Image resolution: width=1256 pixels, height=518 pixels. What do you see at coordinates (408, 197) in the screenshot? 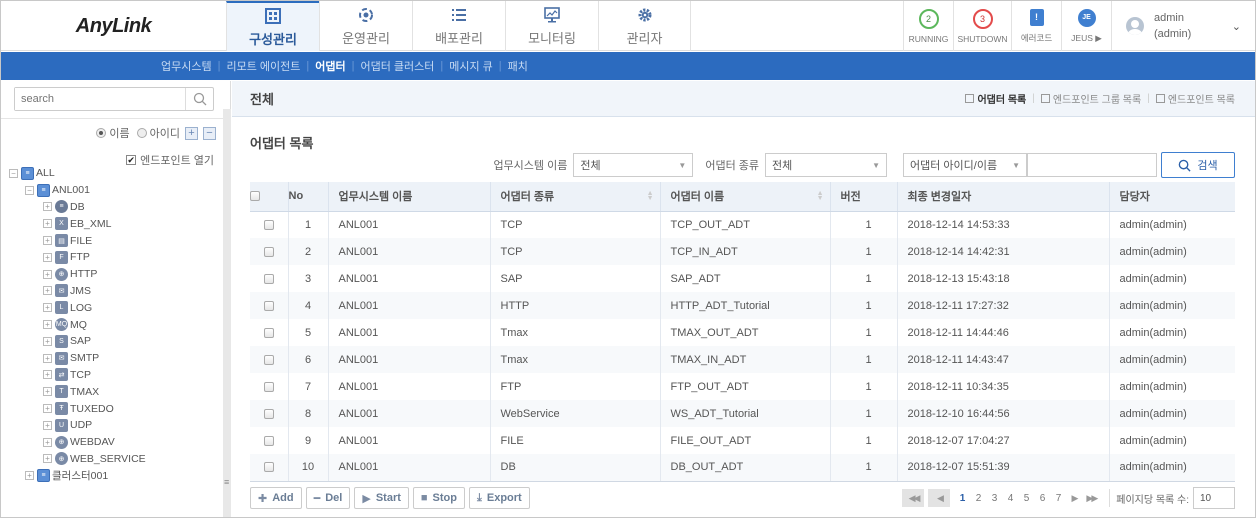
I see `header-system-name: 업무시스템 이름` at bounding box center [408, 197].